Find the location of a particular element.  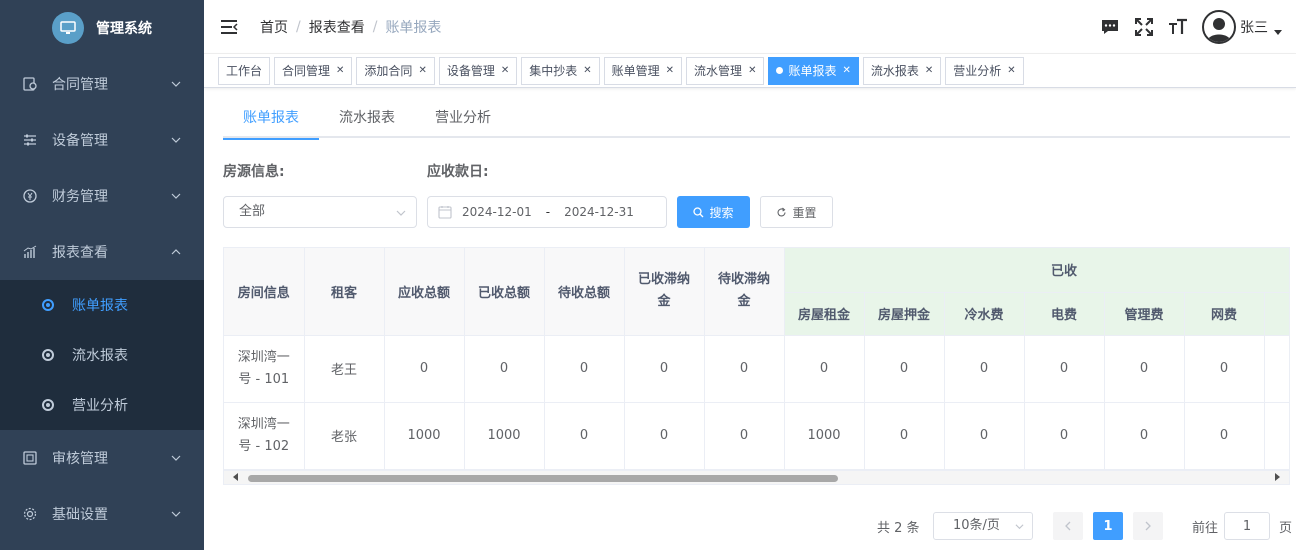

due-date-label: 应收款日: is located at coordinates (458, 172).